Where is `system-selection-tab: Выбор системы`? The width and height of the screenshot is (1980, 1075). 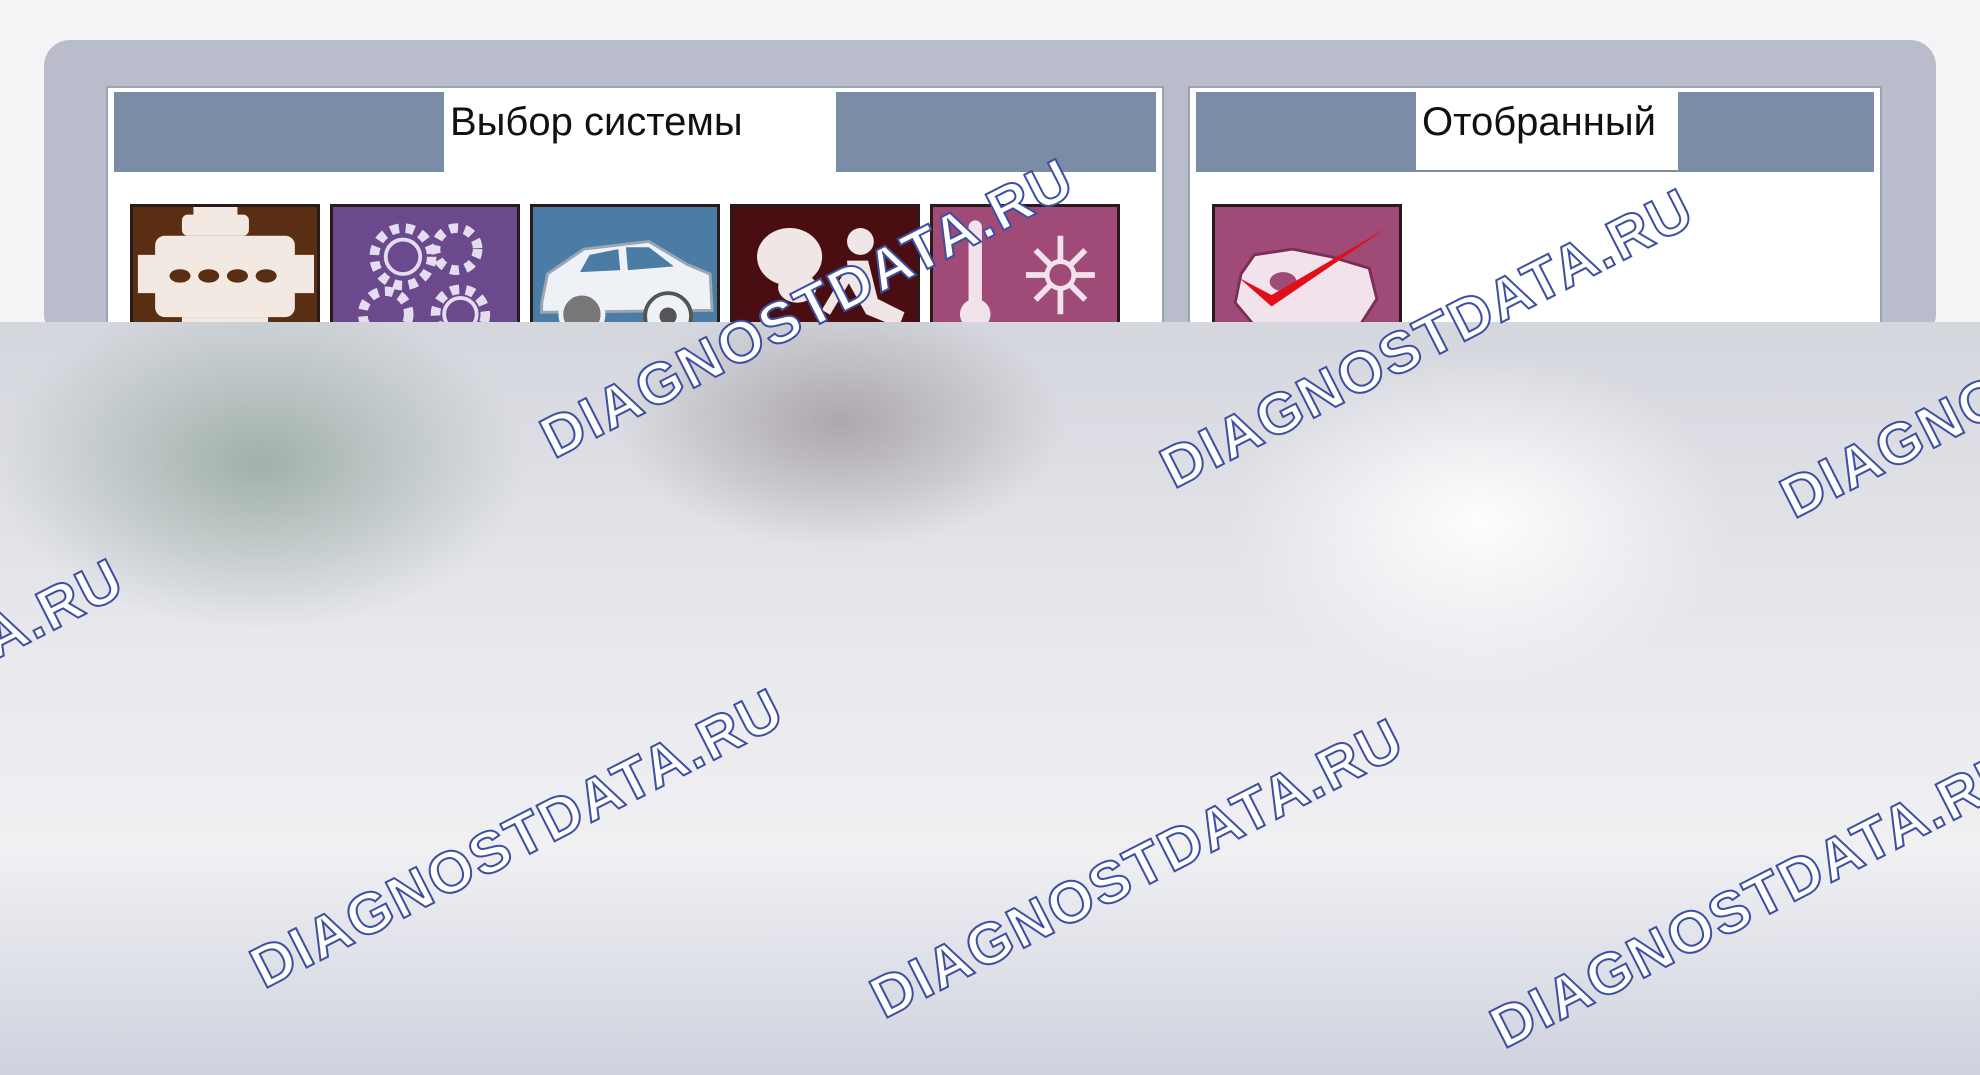 system-selection-tab: Выбор системы is located at coordinates (640, 132).